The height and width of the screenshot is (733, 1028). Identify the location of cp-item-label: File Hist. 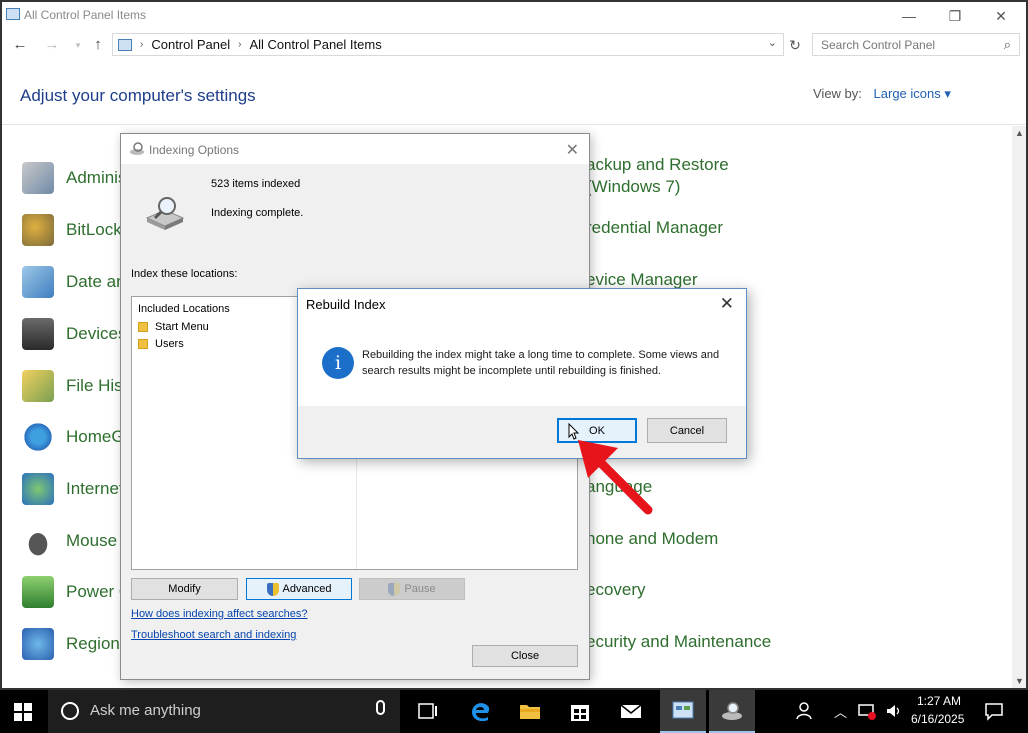
(97, 385).